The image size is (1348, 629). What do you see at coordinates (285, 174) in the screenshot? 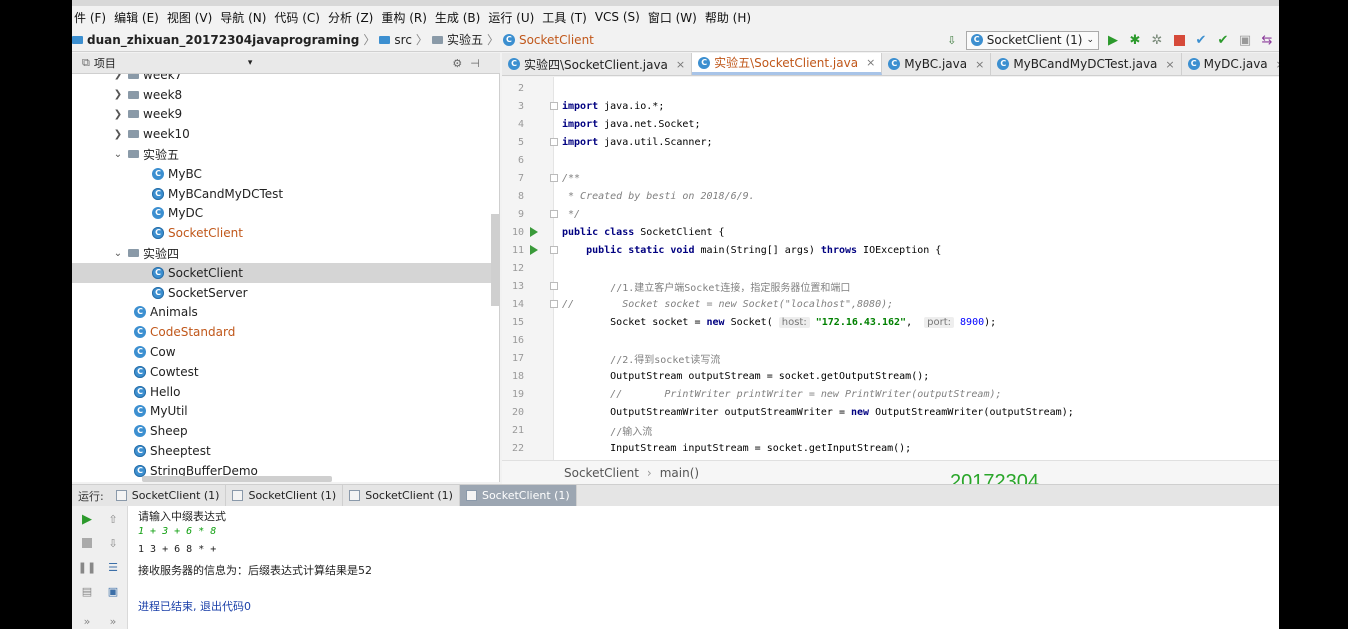
I see `tree-item: C MyBC` at bounding box center [285, 174].